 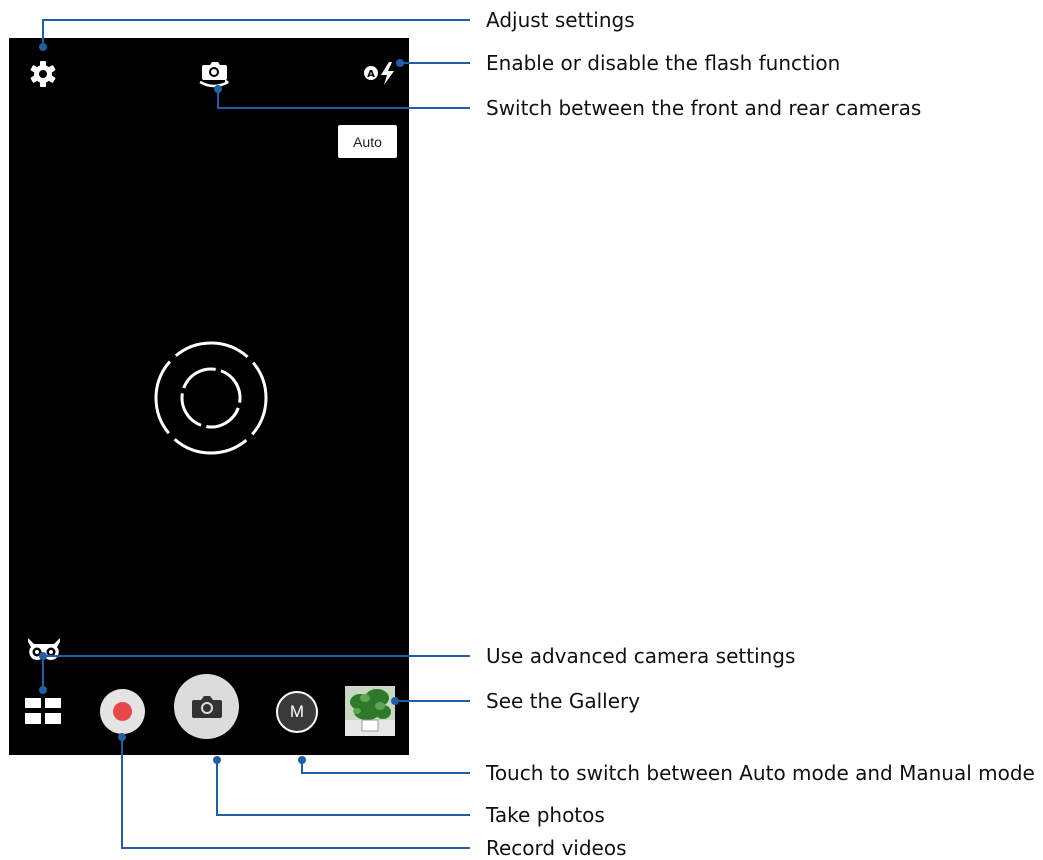 I want to click on callout-gallery: See the Gallery, so click(x=563, y=701).